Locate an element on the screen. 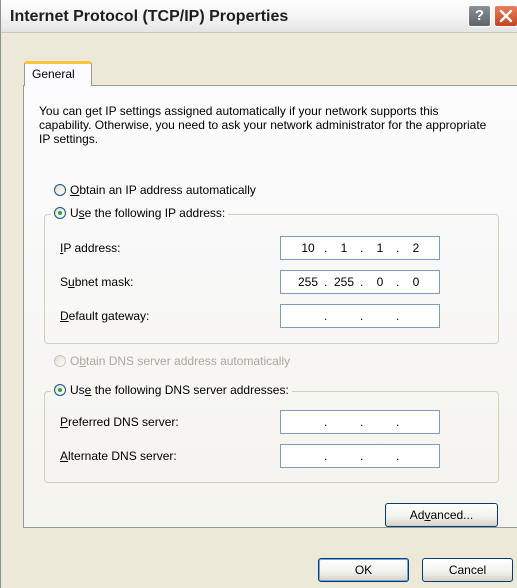  ip-address-label: IP address: is located at coordinates (90, 248).